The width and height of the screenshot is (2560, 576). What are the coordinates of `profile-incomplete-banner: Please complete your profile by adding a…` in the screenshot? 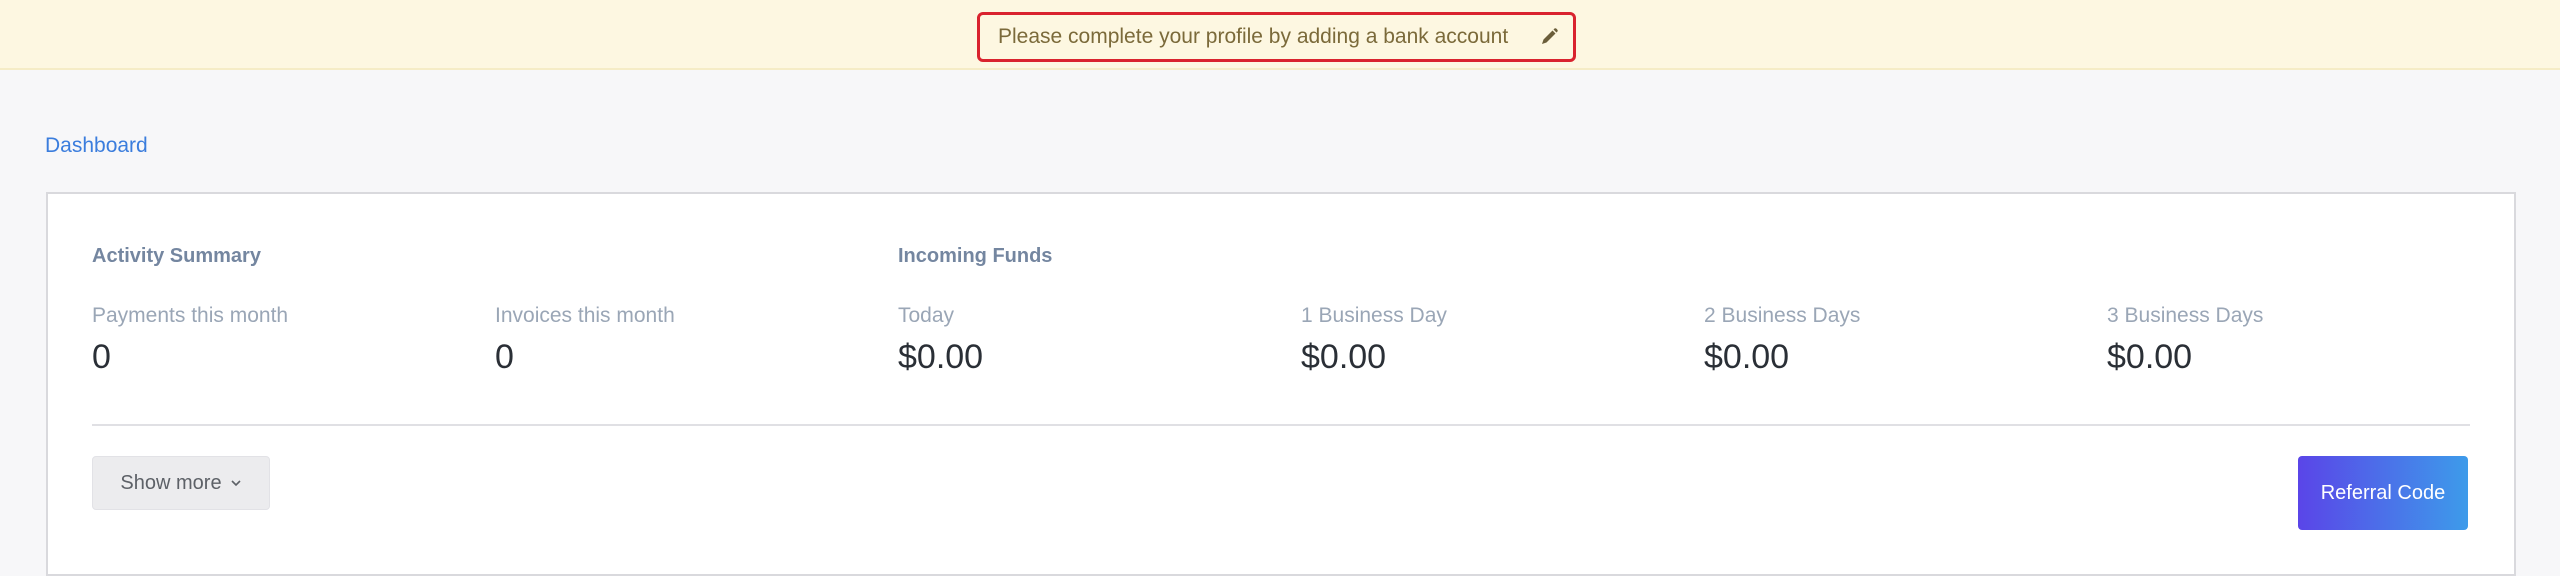 It's located at (1280, 35).